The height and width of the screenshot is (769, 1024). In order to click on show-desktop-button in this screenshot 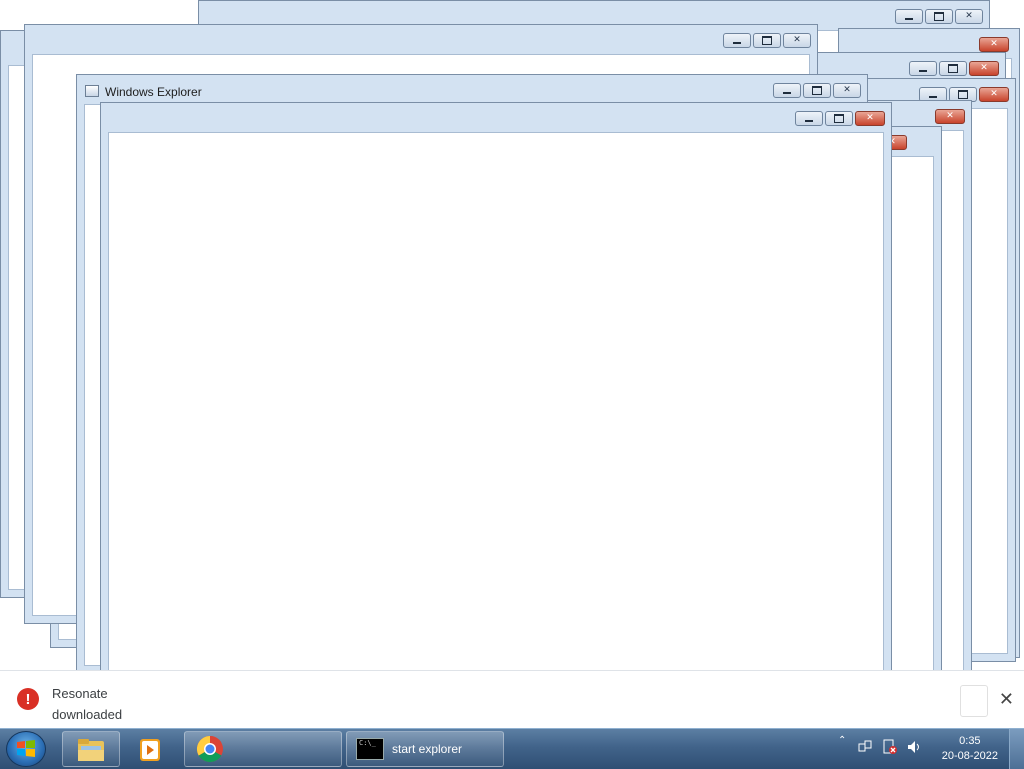, I will do `click(1016, 749)`.